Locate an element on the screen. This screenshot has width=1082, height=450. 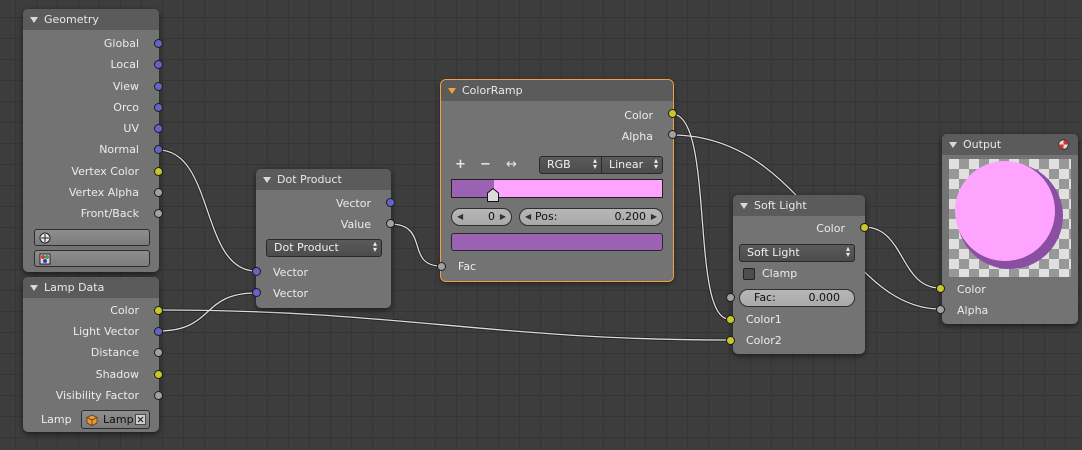
dot-product-value-out-socket is located at coordinates (390, 223).